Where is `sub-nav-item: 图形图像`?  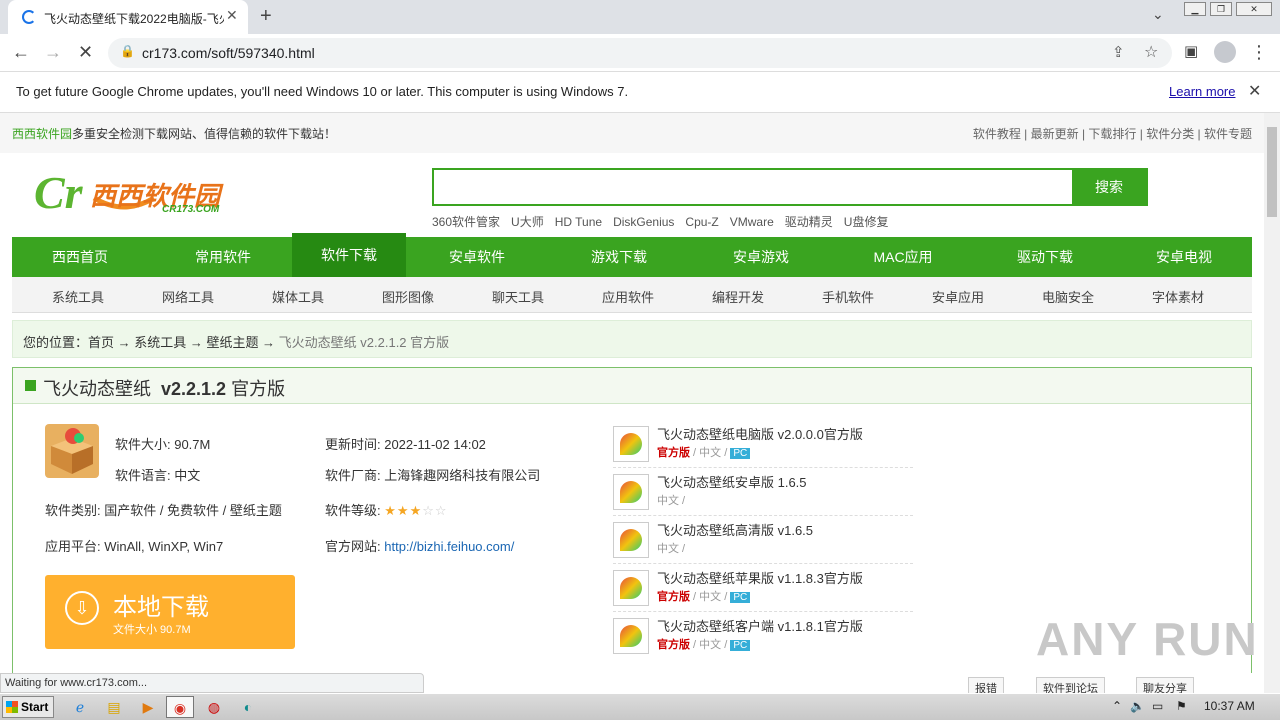
sub-nav-item: 图形图像 is located at coordinates (408, 296).